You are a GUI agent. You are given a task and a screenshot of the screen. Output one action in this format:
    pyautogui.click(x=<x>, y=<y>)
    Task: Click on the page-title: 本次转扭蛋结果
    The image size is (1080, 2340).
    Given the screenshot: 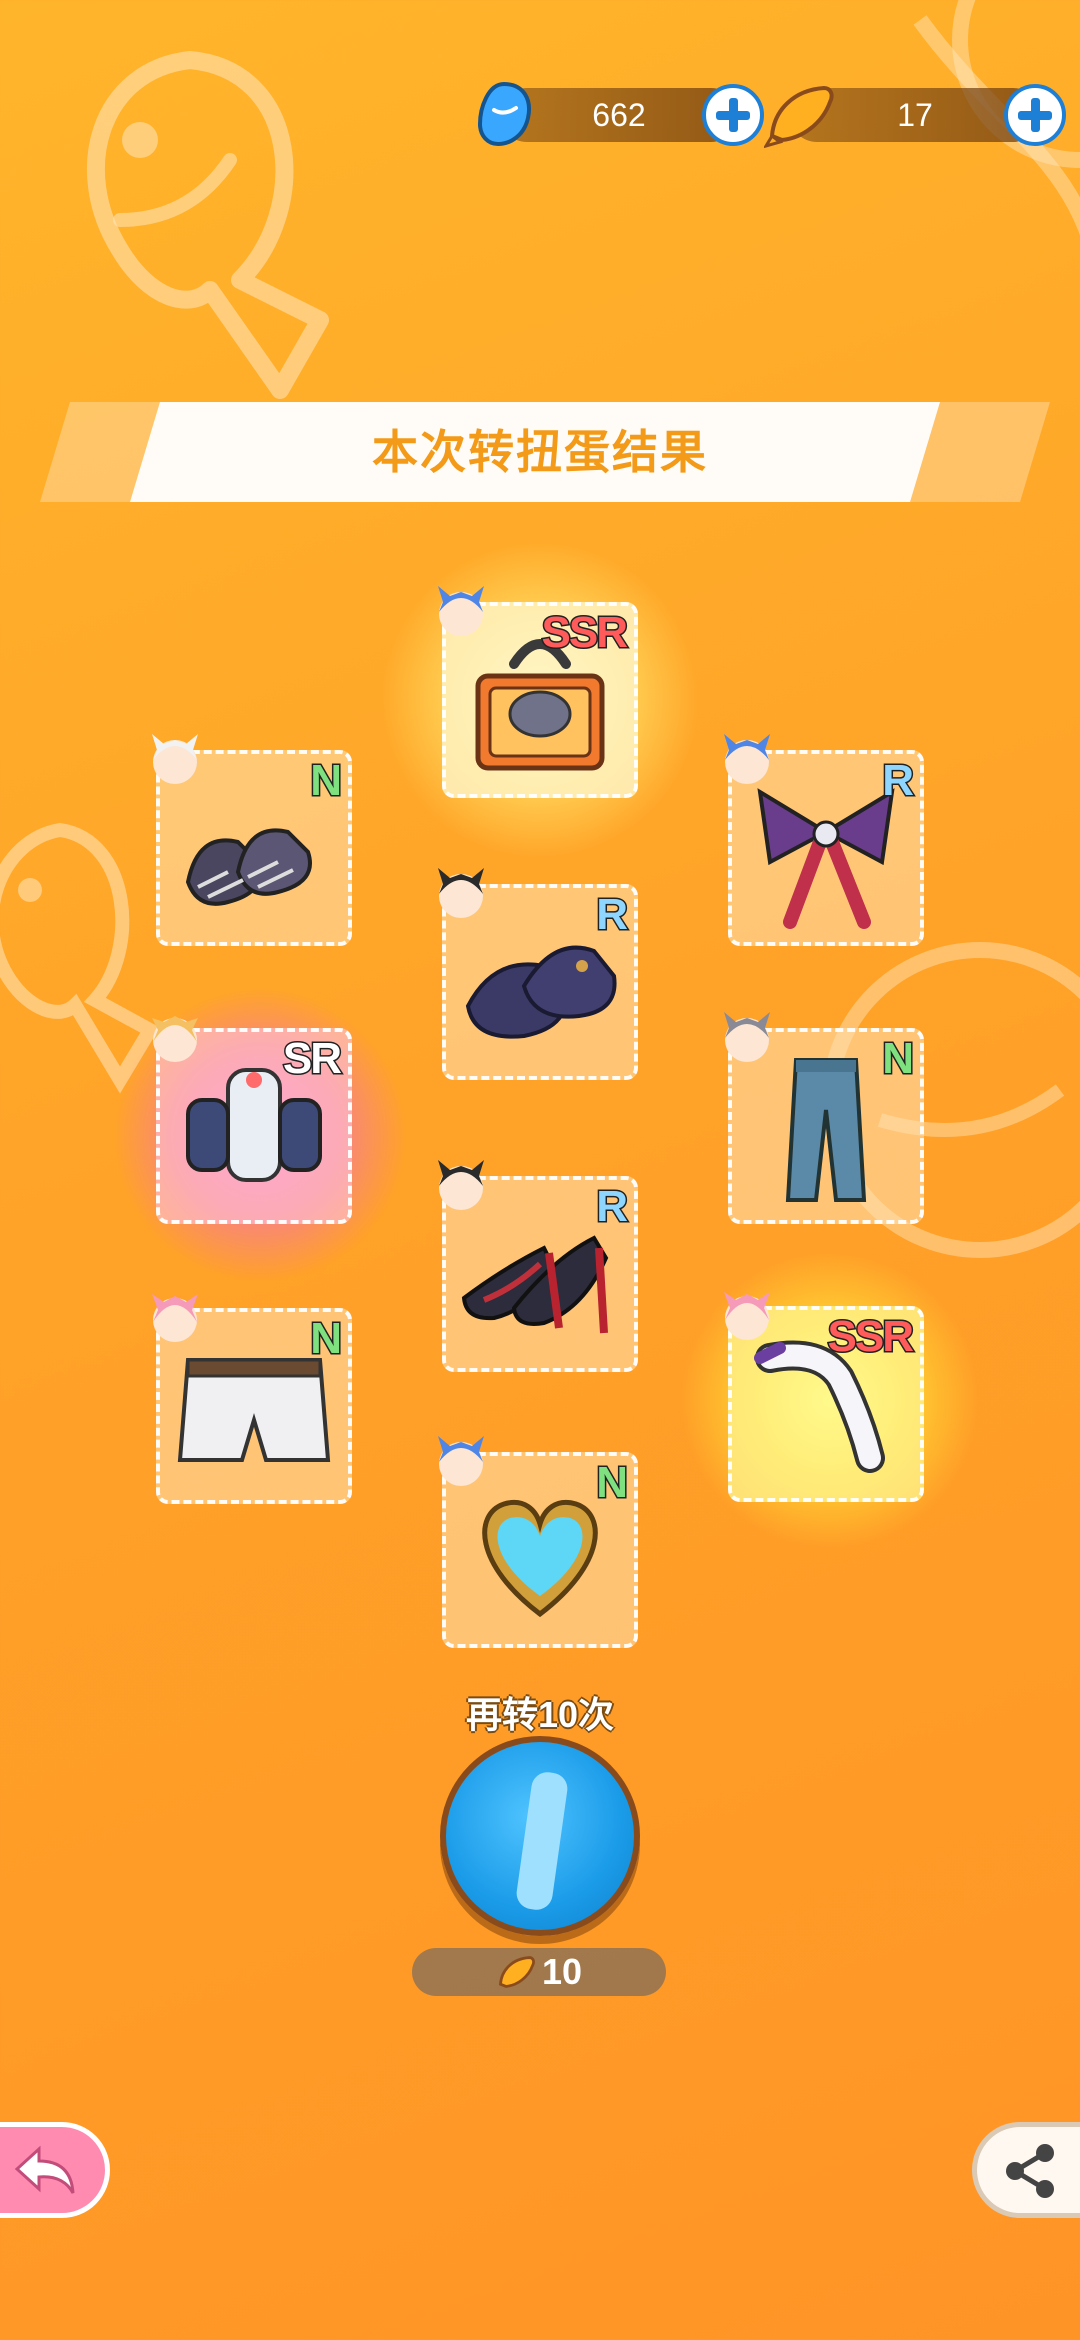 What is the action you would take?
    pyautogui.click(x=540, y=452)
    